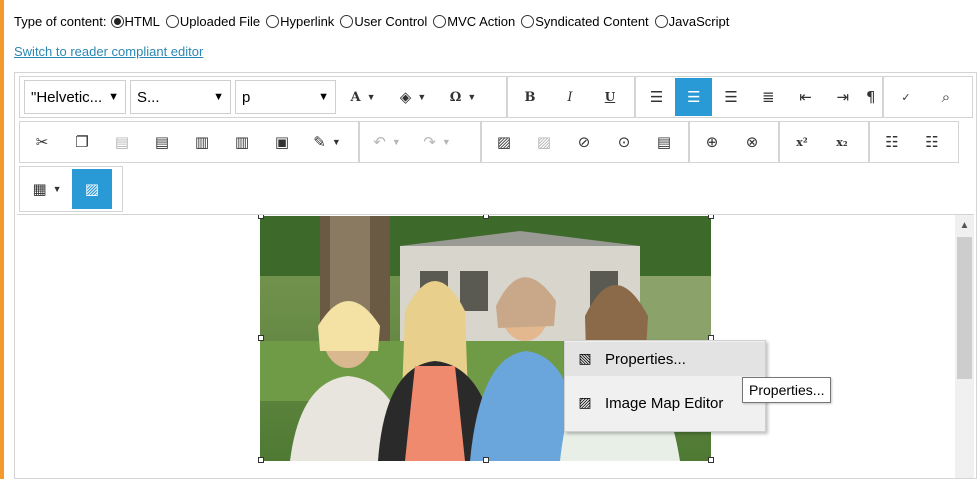 This screenshot has width=977, height=479. I want to click on document-manager-button: ▤, so click(664, 142).